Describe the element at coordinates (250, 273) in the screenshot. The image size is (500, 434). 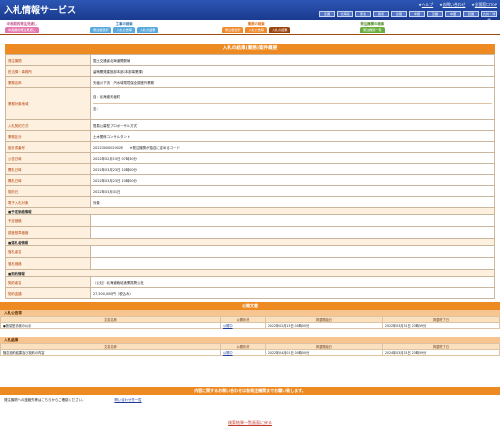
I see `subsection-contract: ■契約情報` at that location.